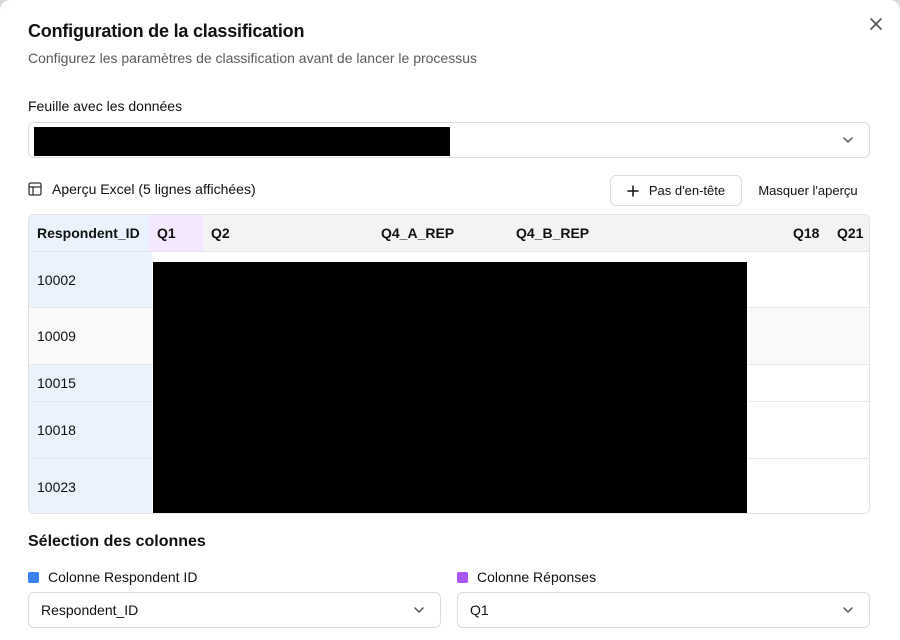 The width and height of the screenshot is (900, 640). I want to click on close-button, so click(876, 24).